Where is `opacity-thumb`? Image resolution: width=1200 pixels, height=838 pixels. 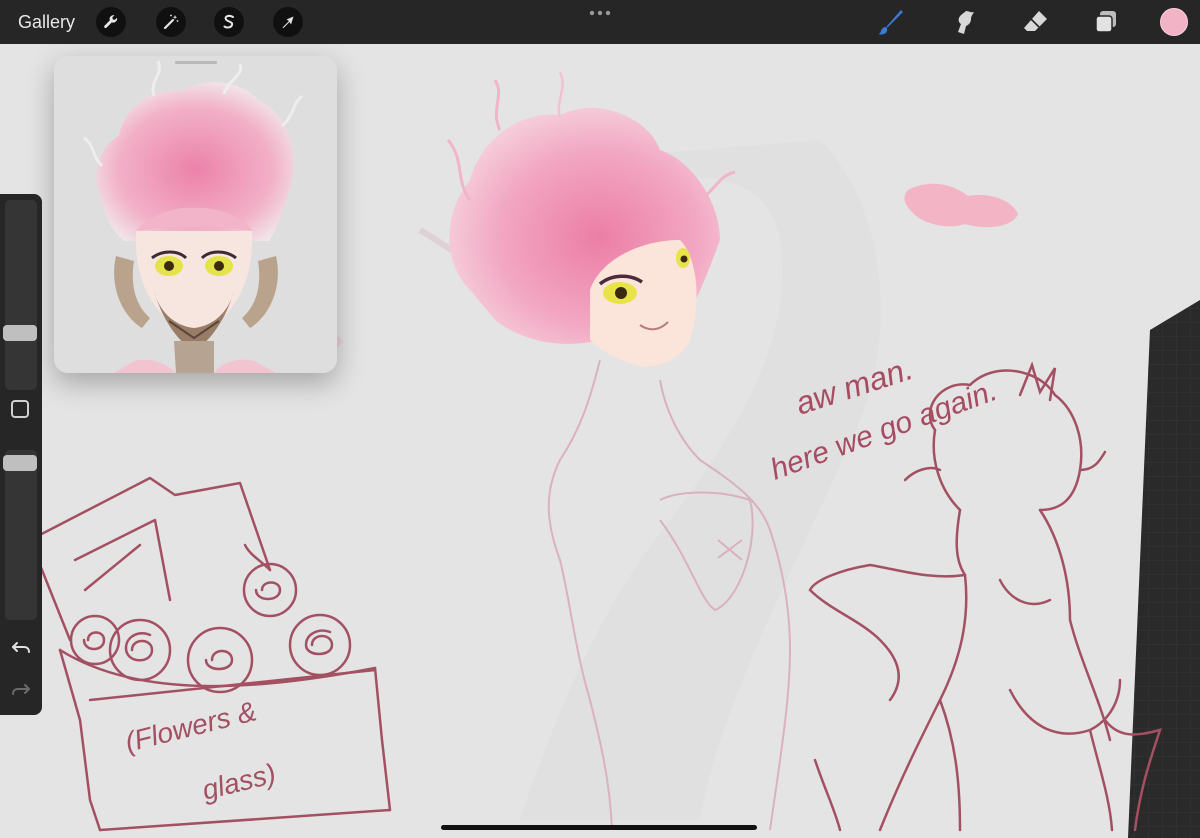 opacity-thumb is located at coordinates (20, 462).